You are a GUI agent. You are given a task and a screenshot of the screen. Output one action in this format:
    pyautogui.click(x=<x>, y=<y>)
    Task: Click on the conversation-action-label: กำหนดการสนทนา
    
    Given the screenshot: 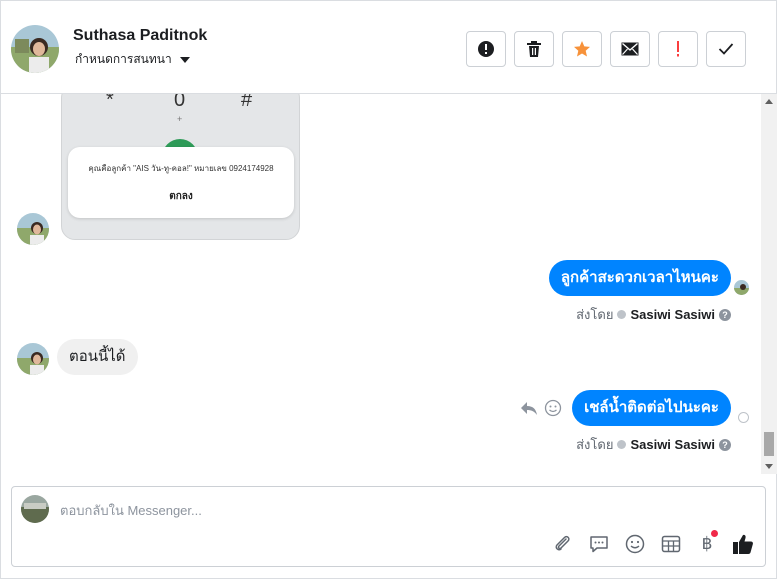 What is the action you would take?
    pyautogui.click(x=123, y=59)
    